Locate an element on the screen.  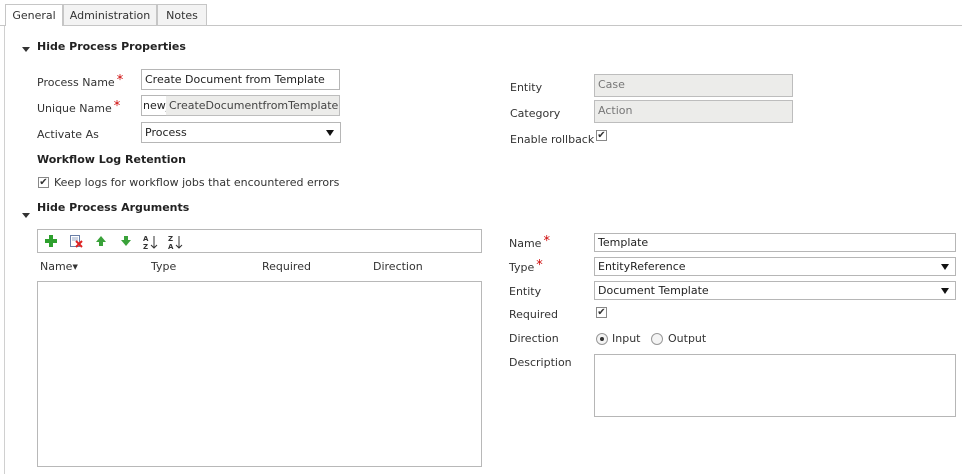
arg-name-label-text: Name is located at coordinates (525, 243).